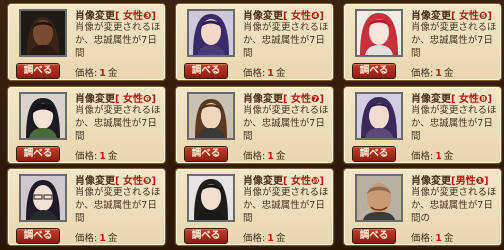 This screenshot has height=250, width=504. Describe the element at coordinates (284, 99) in the screenshot. I see `item-title: 肖像変更[ 女性❼]` at that location.